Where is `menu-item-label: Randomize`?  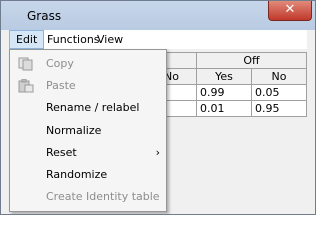 menu-item-label: Randomize is located at coordinates (77, 174).